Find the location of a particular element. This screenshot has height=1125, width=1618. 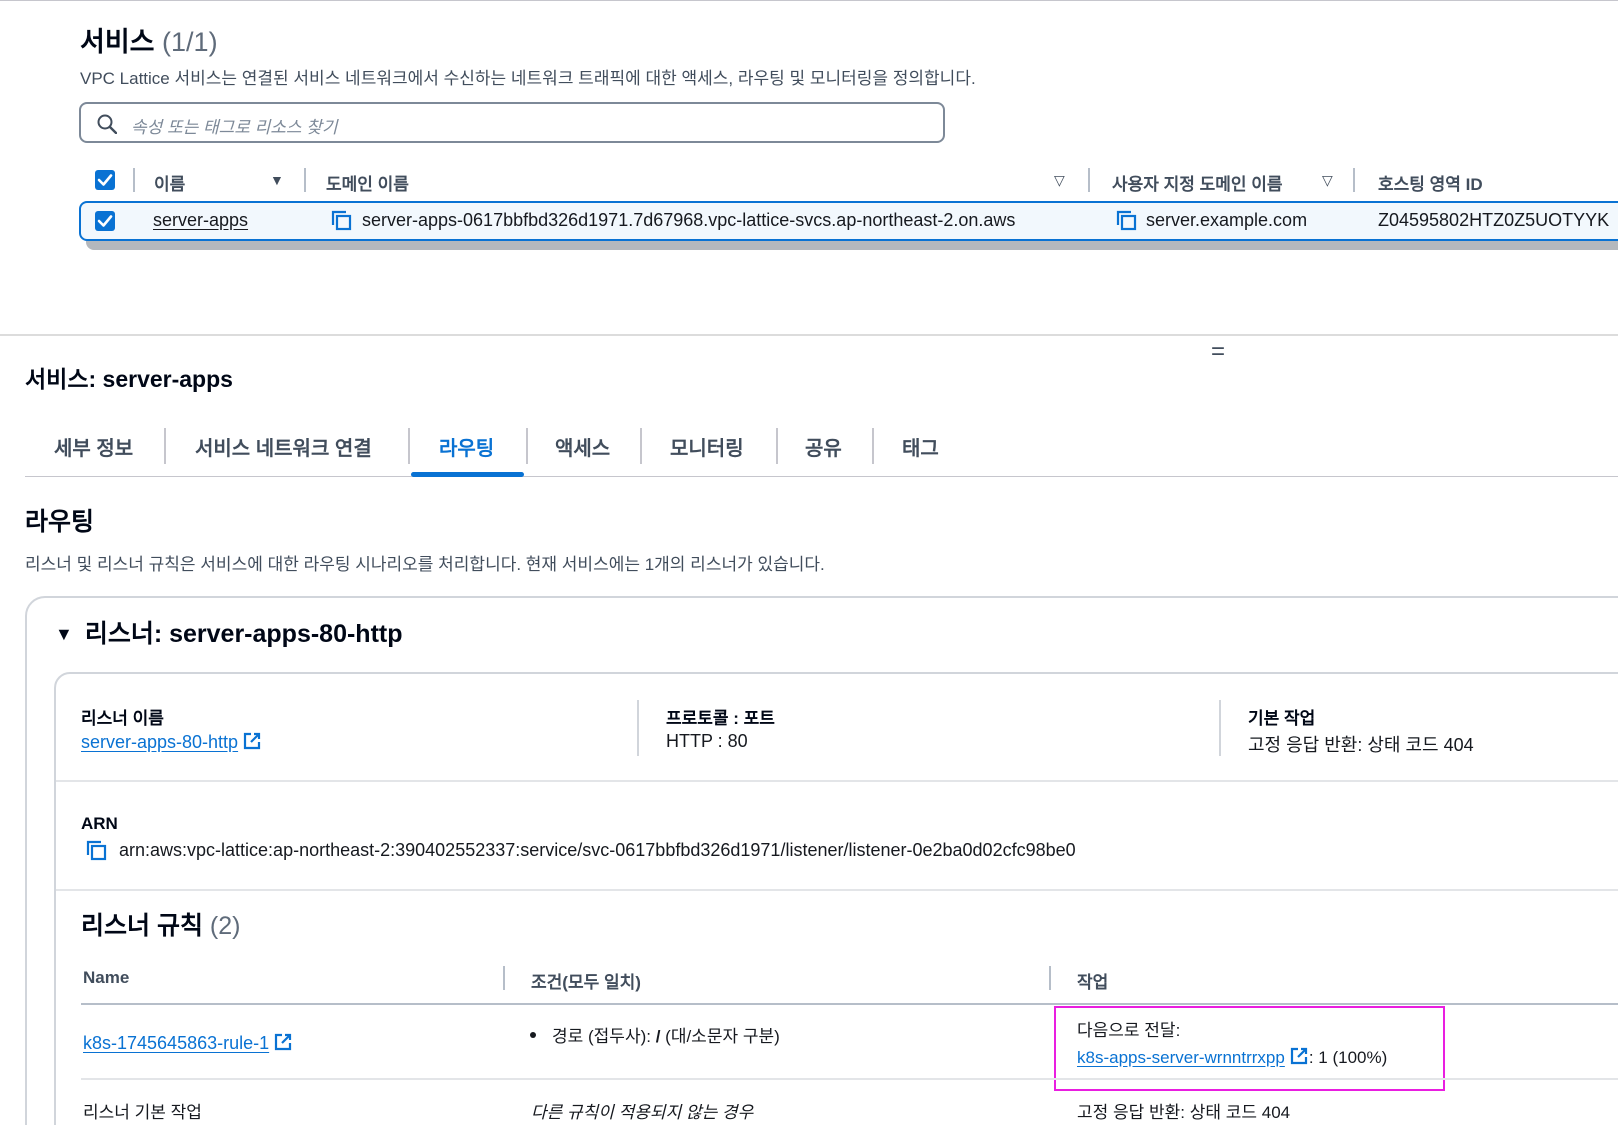

row-divider is located at coordinates (849, 1079).